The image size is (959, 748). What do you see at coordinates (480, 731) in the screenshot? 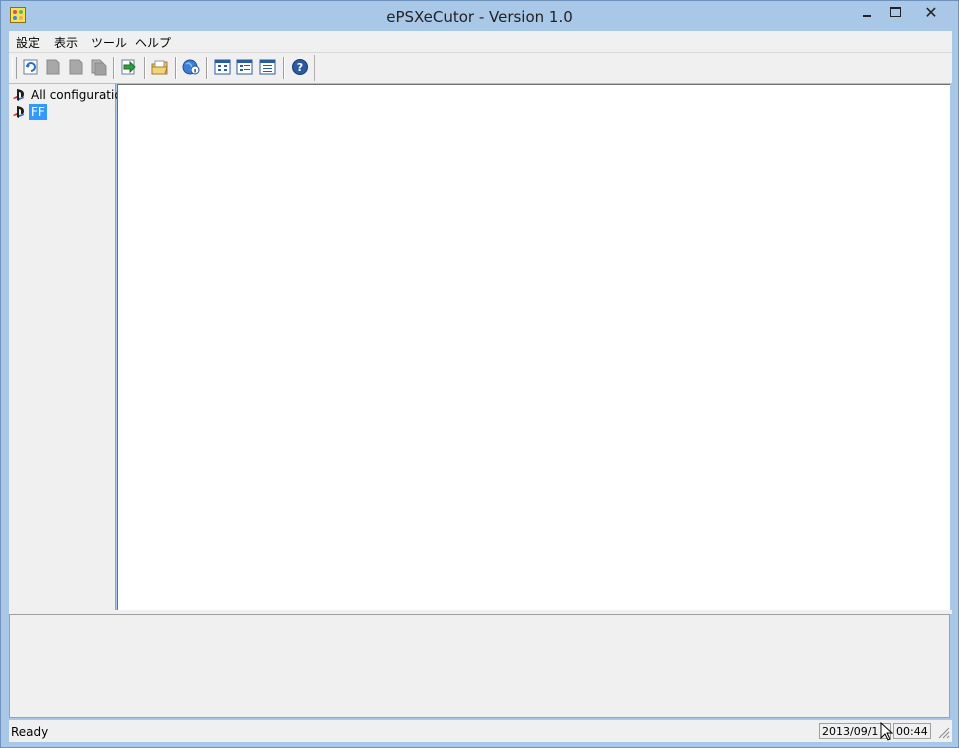
I see `status-bar: Ready 2013/09/1 00:44` at bounding box center [480, 731].